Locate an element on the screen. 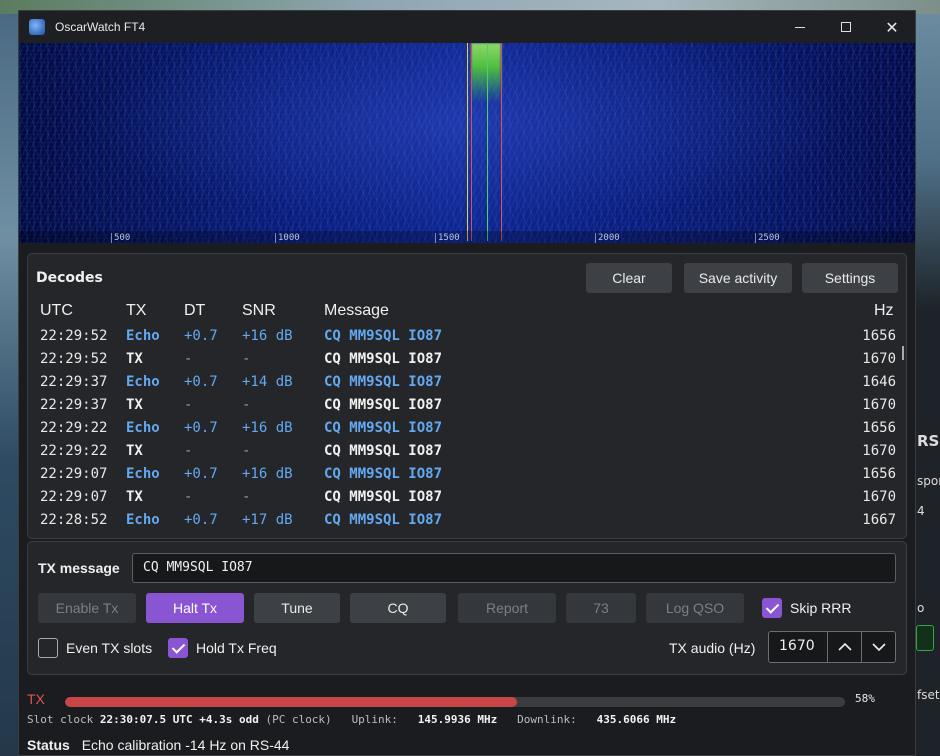 The image size is (940, 756). background-window-title: RS-4 is located at coordinates (926, 441).